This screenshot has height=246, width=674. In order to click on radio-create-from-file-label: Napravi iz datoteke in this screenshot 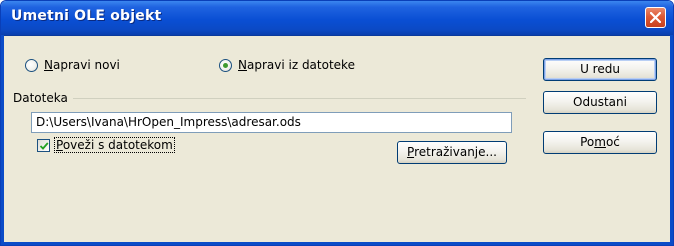, I will do `click(296, 65)`.